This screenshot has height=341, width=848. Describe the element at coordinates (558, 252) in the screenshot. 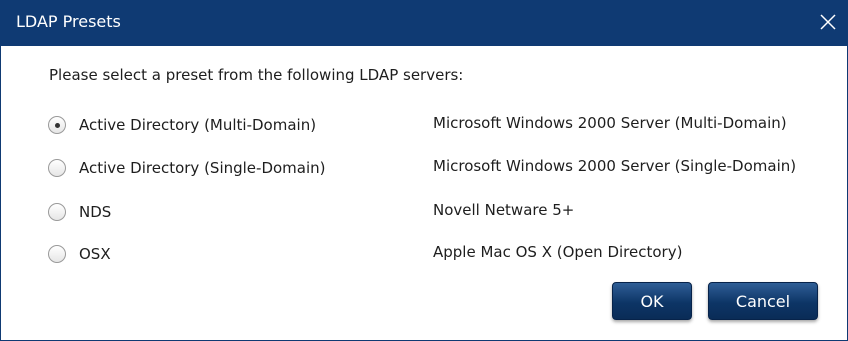

I see `option-description: Apple Mac OS X (Open Directory)` at that location.